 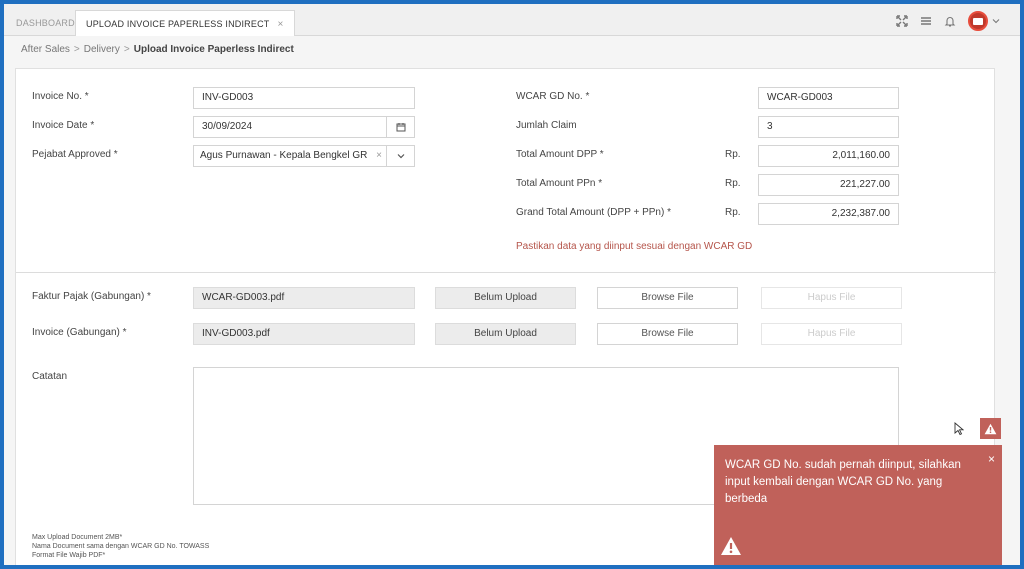 What do you see at coordinates (828, 185) in the screenshot?
I see `total-ppn-input: 221,227.00` at bounding box center [828, 185].